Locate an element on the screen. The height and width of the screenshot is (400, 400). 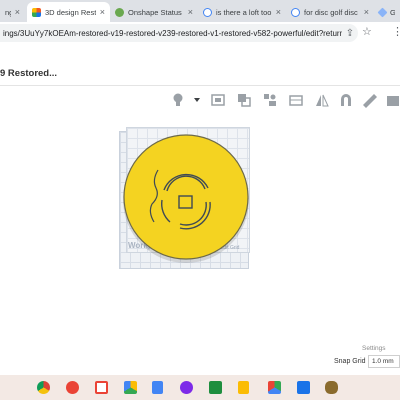
tab-gemini-partial: Go is located at coordinates (387, 12).